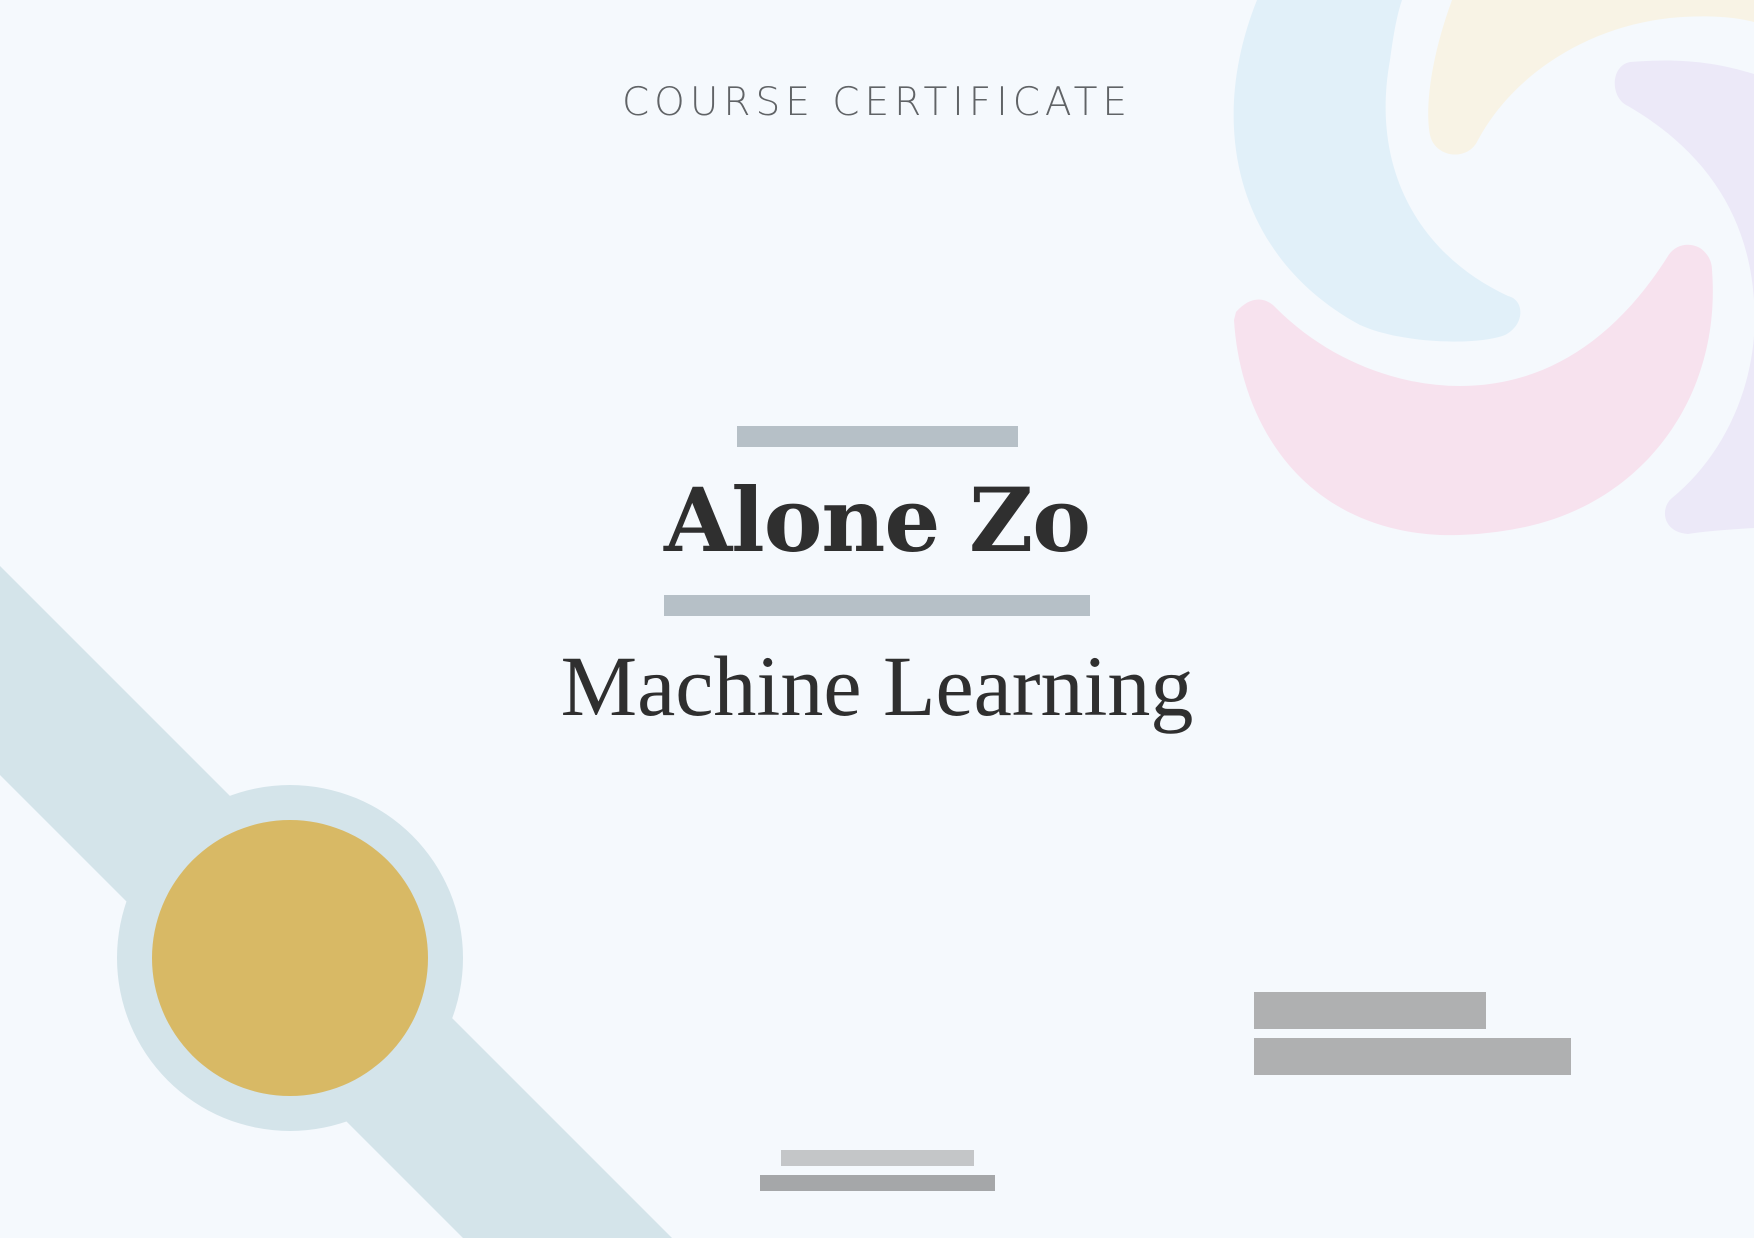 The height and width of the screenshot is (1238, 1754). What do you see at coordinates (877, 605) in the screenshot?
I see `placeholder-bar-middle` at bounding box center [877, 605].